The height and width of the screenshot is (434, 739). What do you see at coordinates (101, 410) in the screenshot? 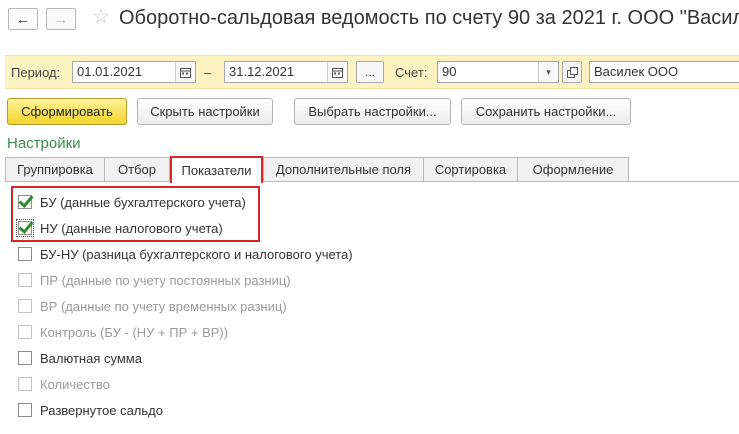
I see `indicator-label: Развернутое сальдо` at bounding box center [101, 410].